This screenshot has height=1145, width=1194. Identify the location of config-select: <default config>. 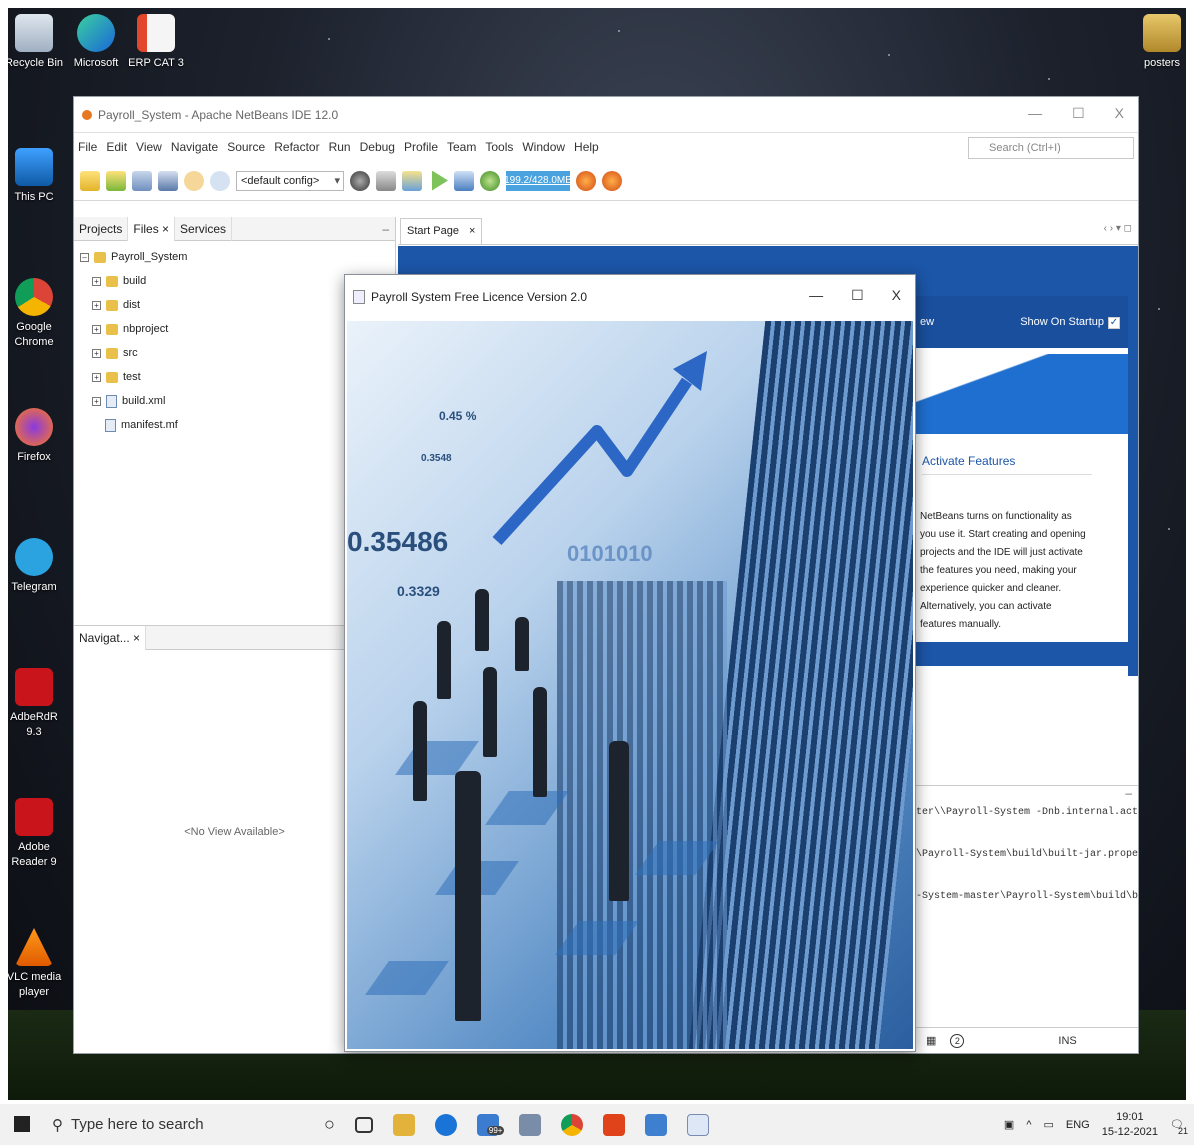
(290, 180).